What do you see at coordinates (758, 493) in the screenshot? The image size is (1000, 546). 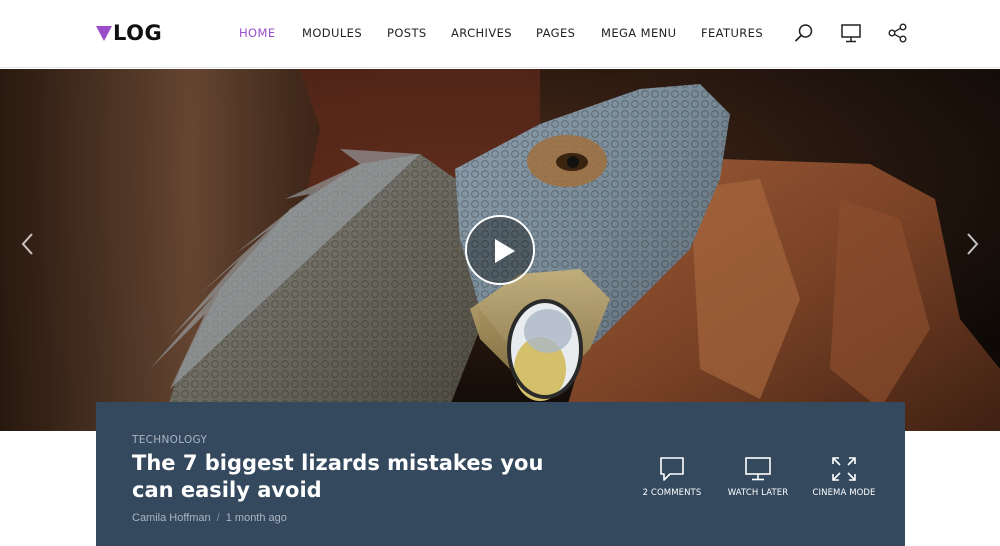 I see `watch-later-label: WATCH LATER` at bounding box center [758, 493].